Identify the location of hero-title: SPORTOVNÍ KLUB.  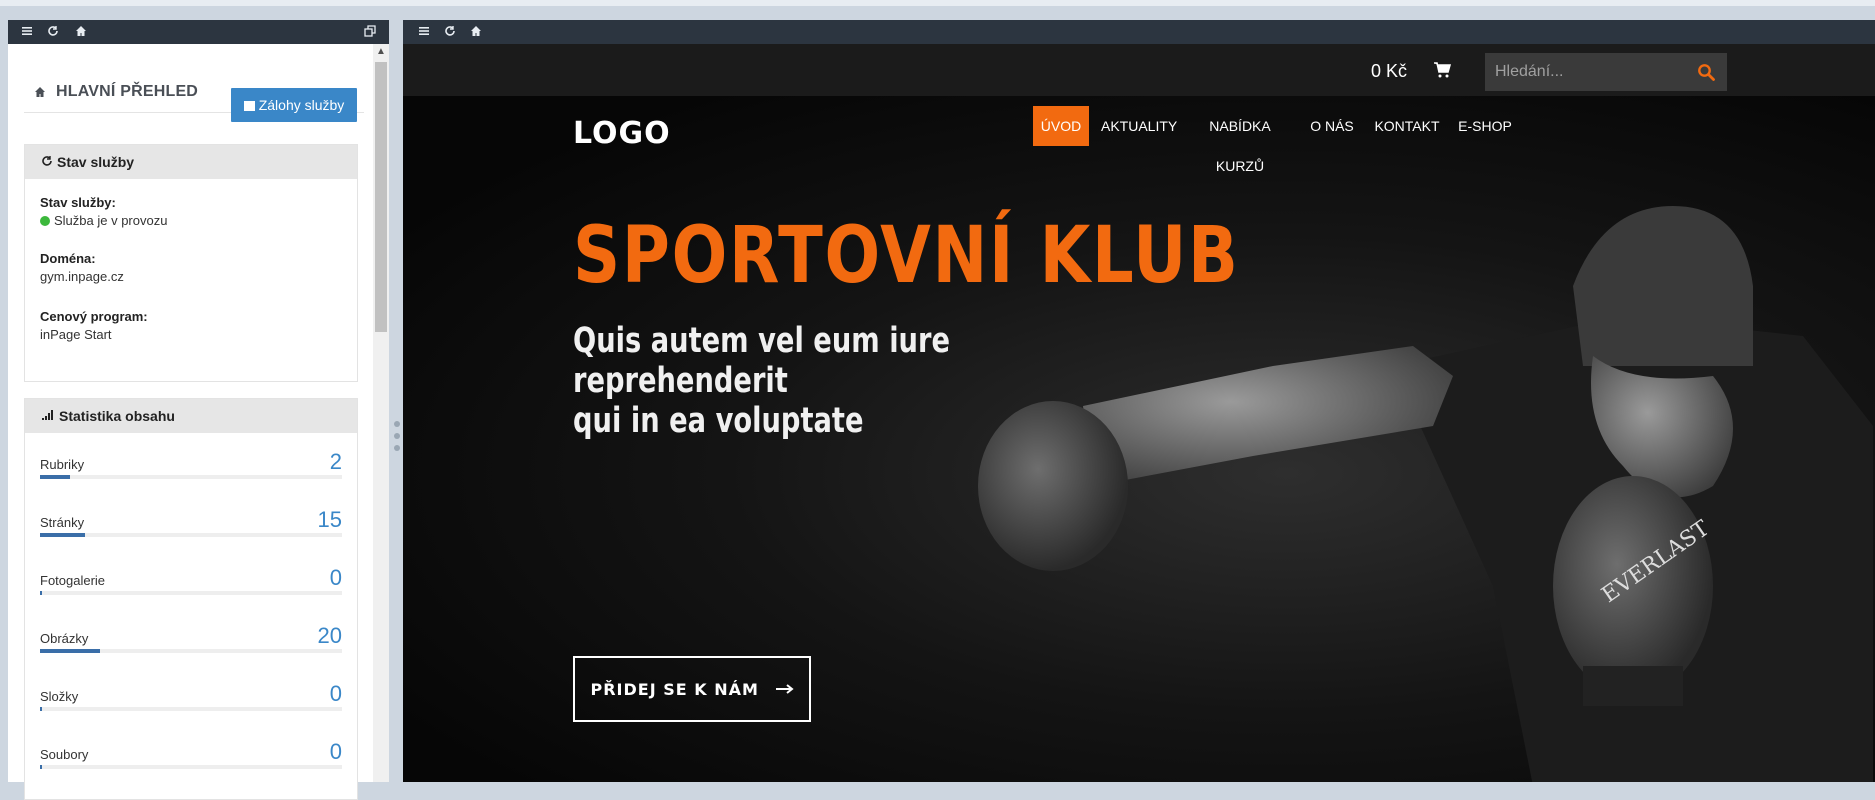
(906, 256).